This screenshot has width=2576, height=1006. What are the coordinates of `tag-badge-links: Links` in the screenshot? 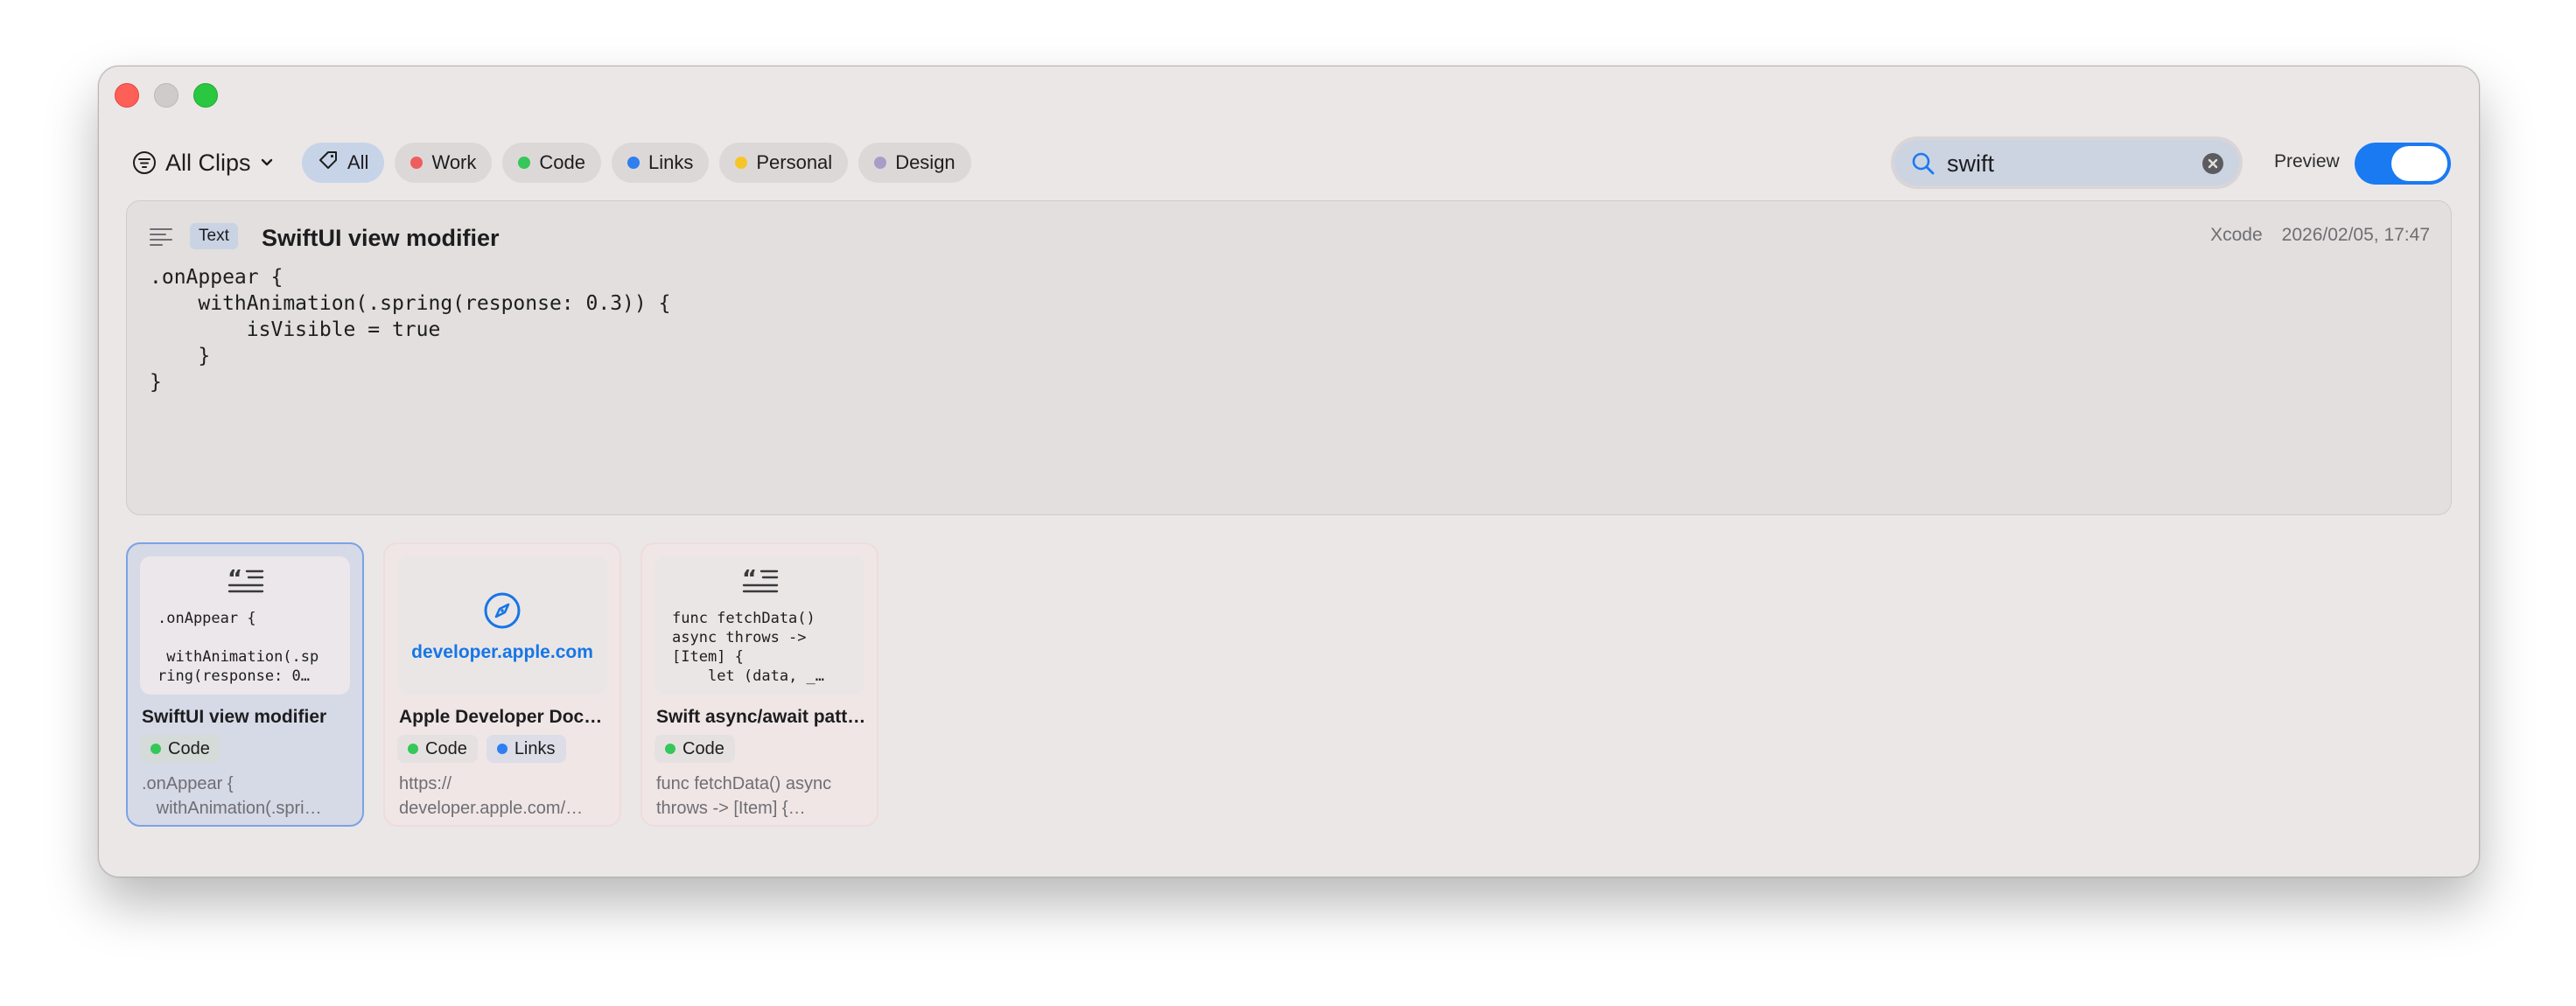 It's located at (526, 749).